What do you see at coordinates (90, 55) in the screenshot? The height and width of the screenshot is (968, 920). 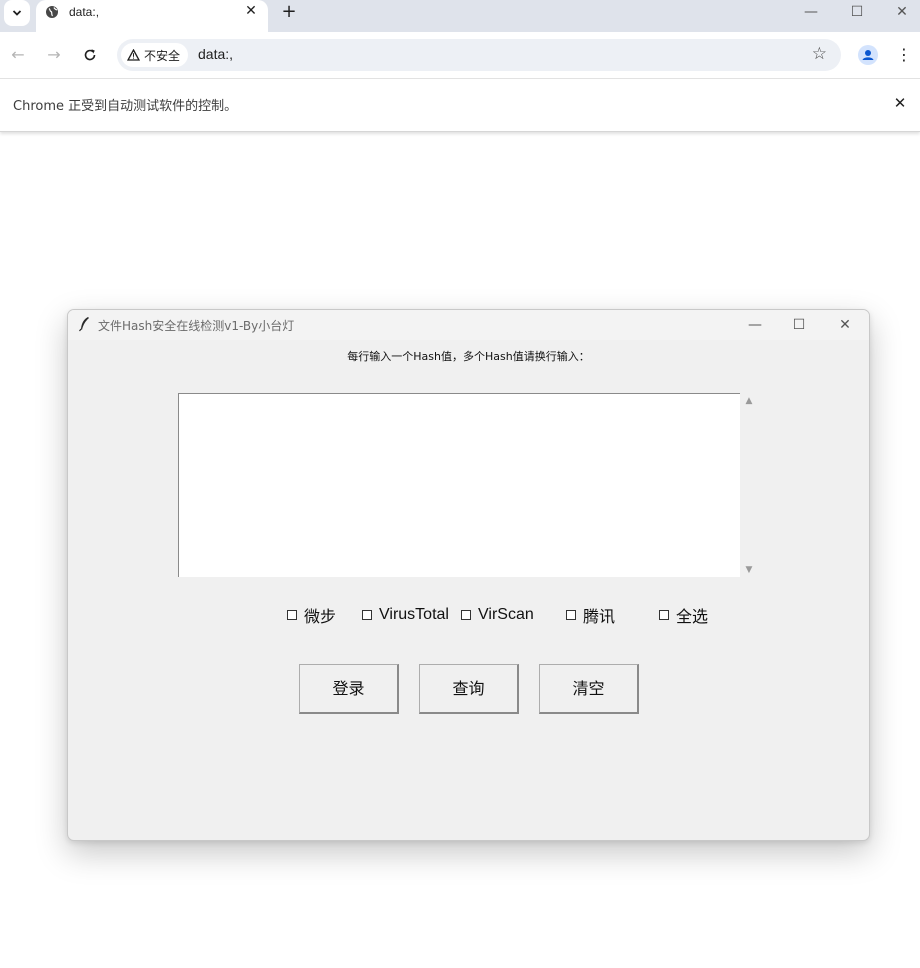 I see `reload-icon` at bounding box center [90, 55].